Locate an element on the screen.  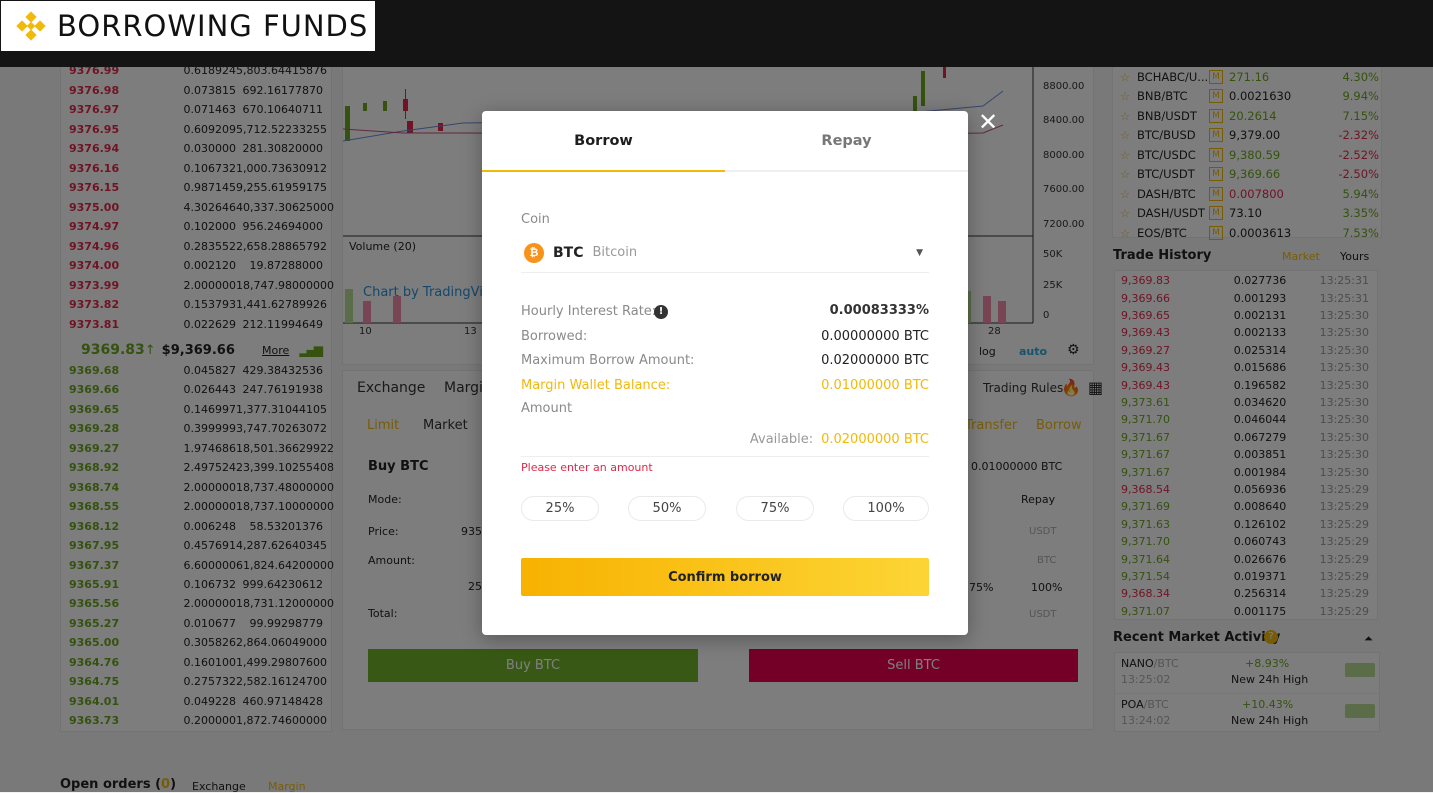
available-value: 0.02000000 BTC is located at coordinates (875, 439).